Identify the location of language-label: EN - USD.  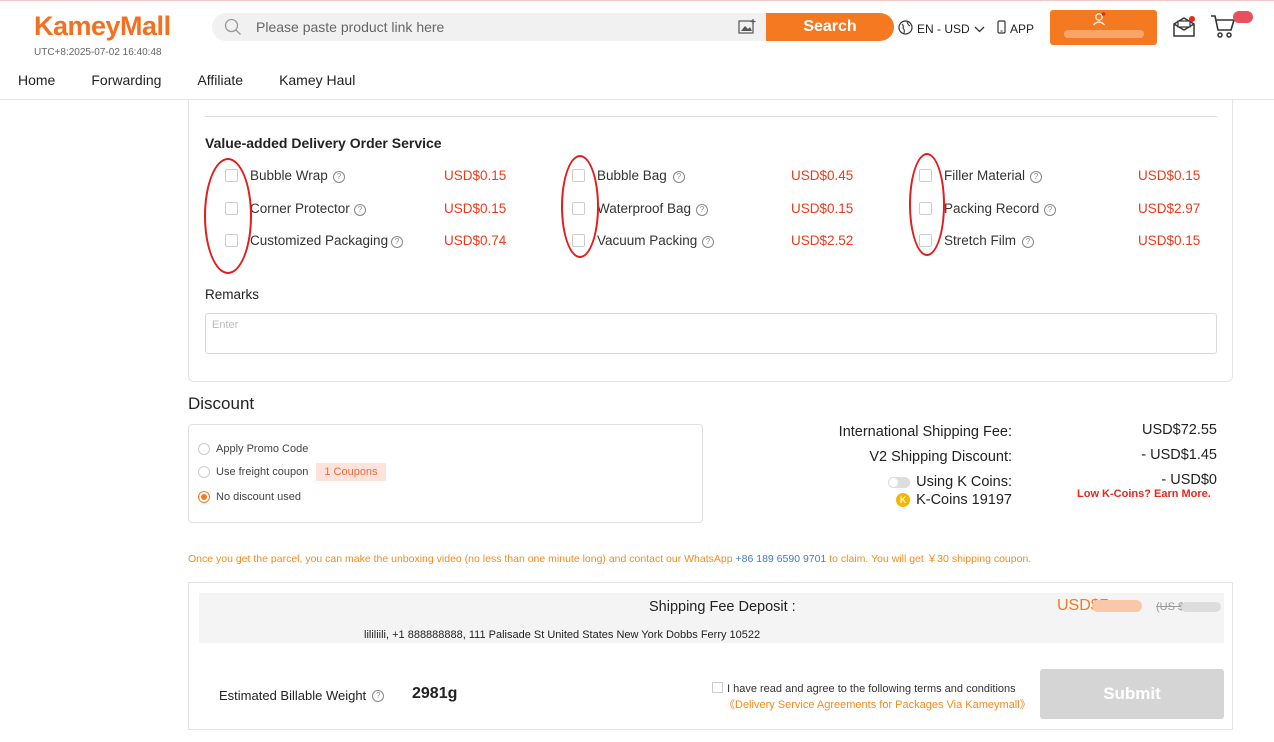
(943, 29).